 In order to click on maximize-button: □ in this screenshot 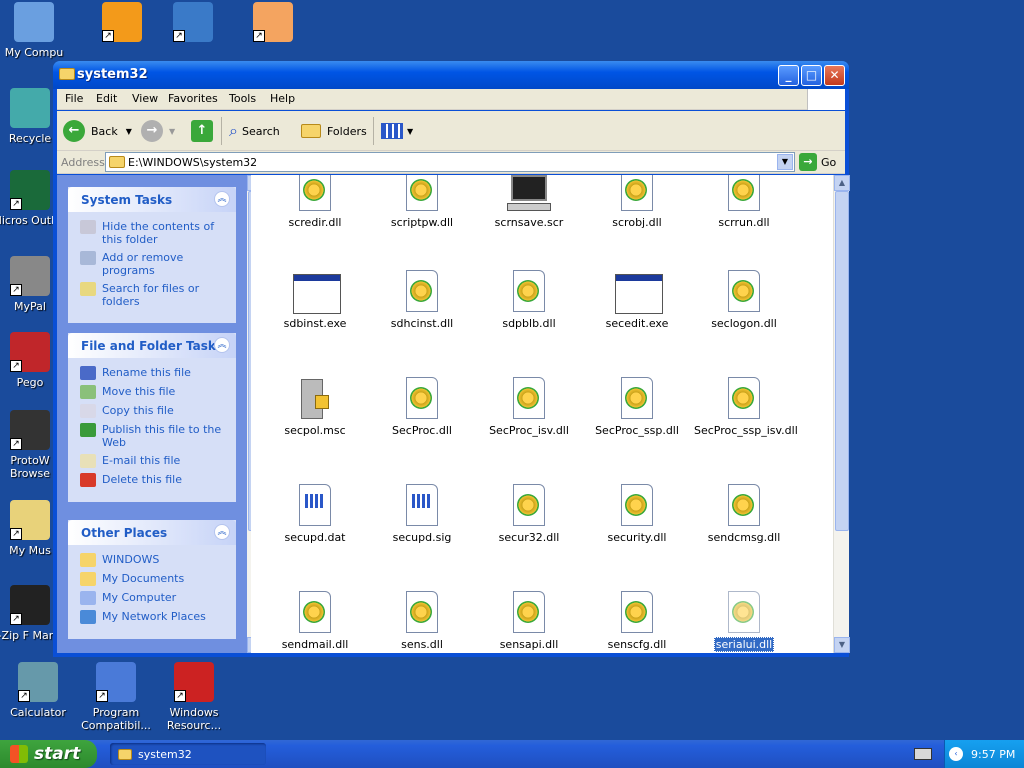, I will do `click(811, 75)`.